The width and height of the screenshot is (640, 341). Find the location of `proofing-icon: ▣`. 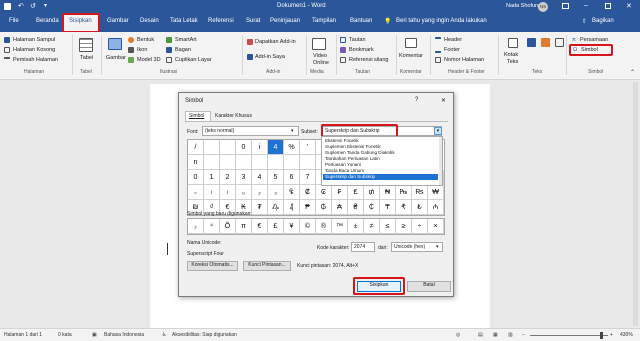

proofing-icon: ▣ is located at coordinates (94, 335).